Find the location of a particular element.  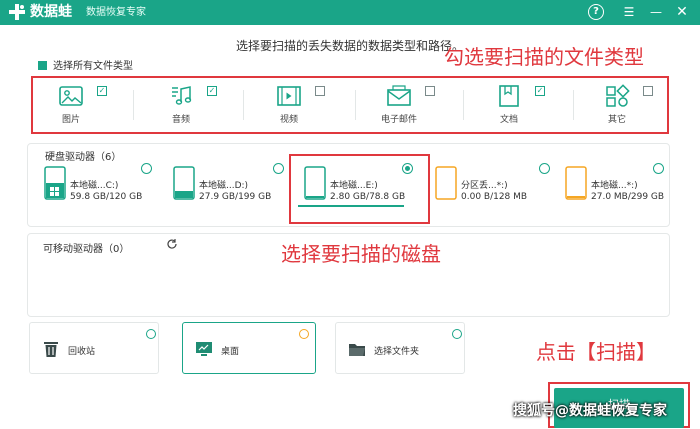

audio-checkbox: ✓ is located at coordinates (212, 91).